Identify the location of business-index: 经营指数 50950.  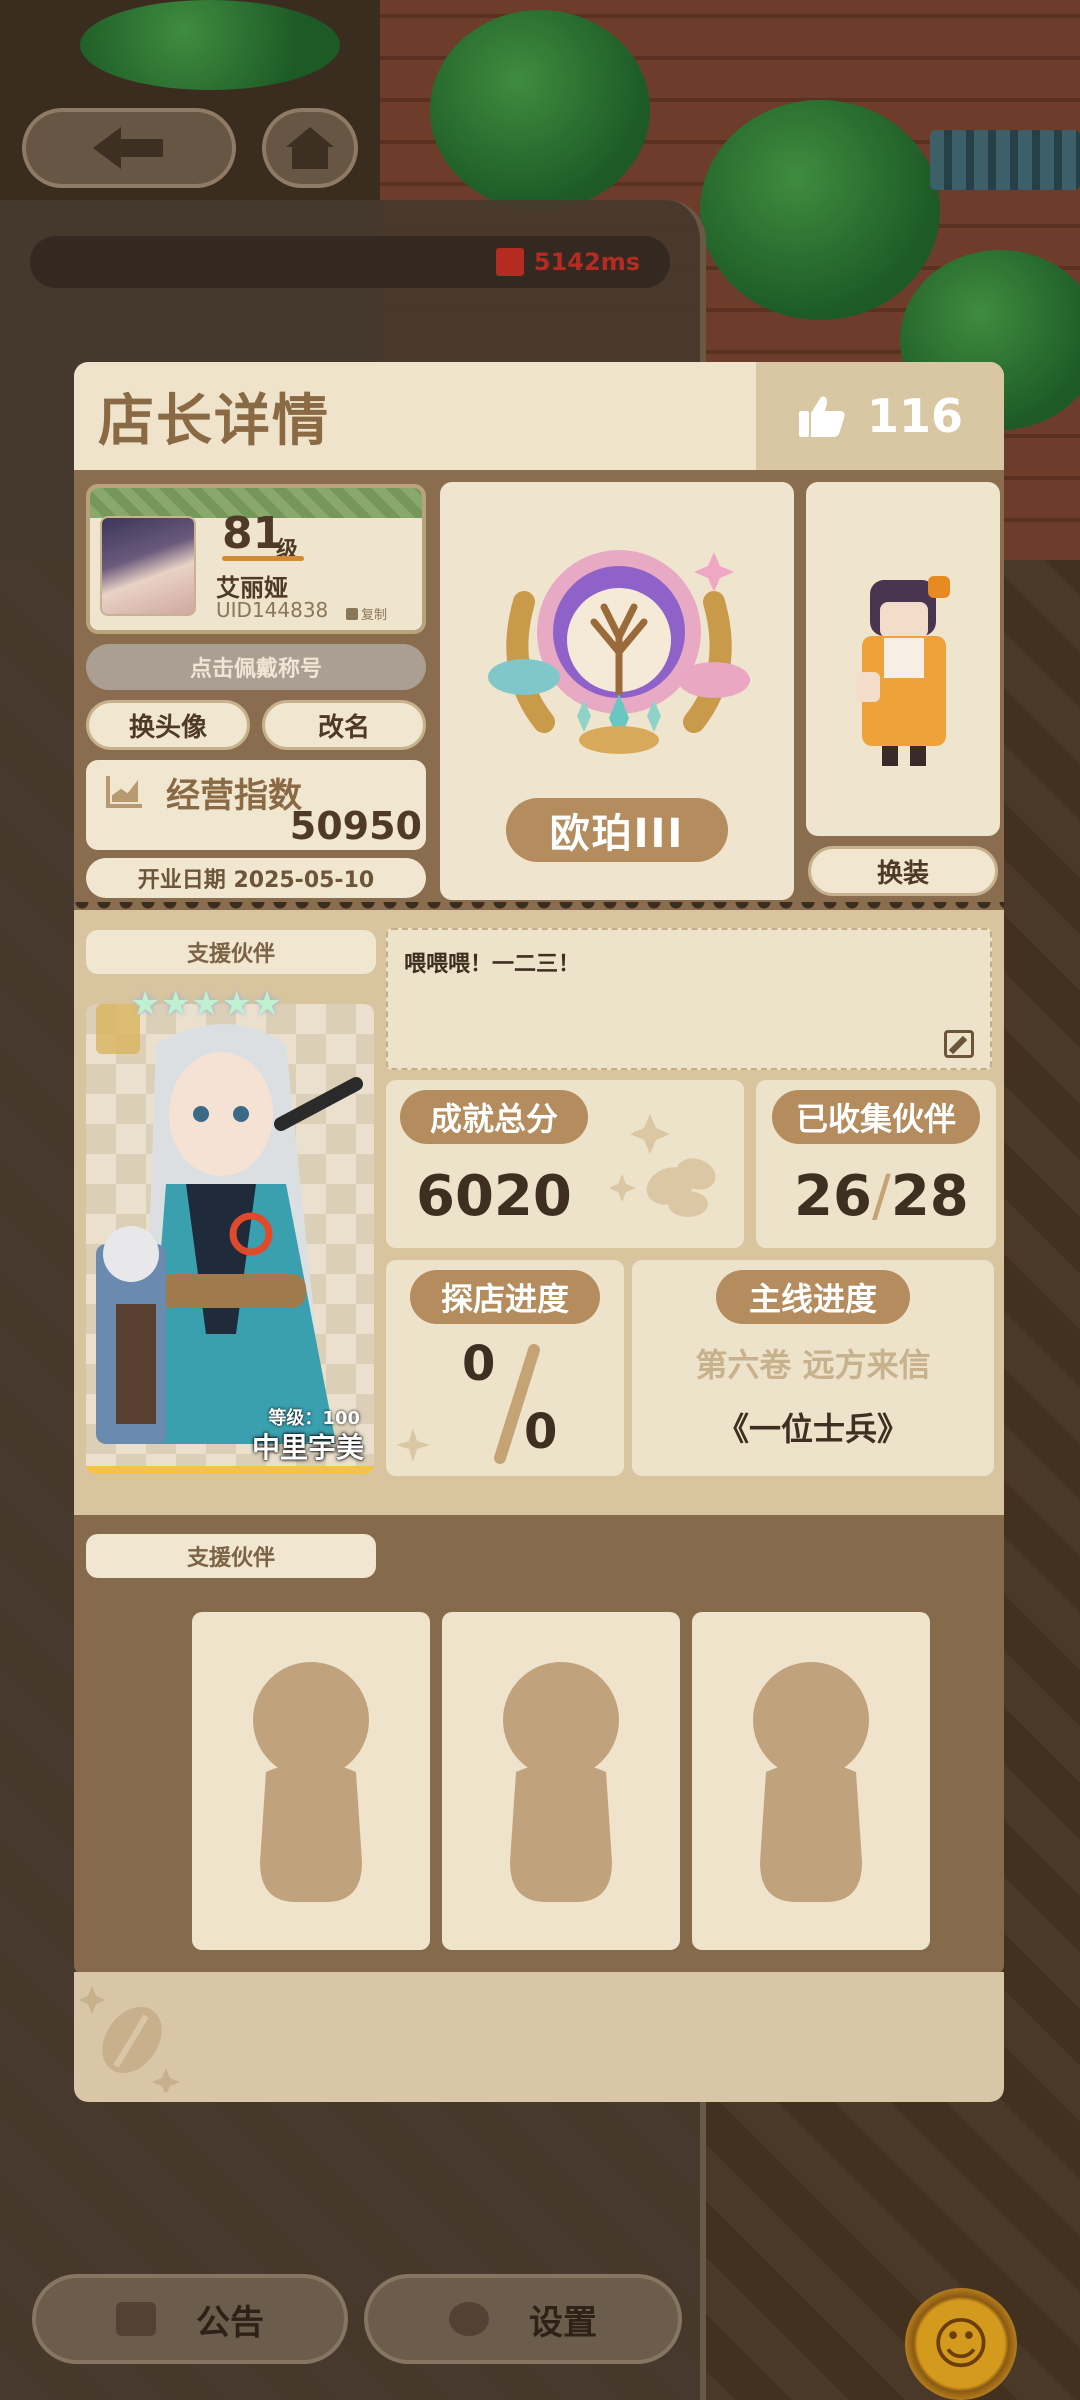
(256, 805).